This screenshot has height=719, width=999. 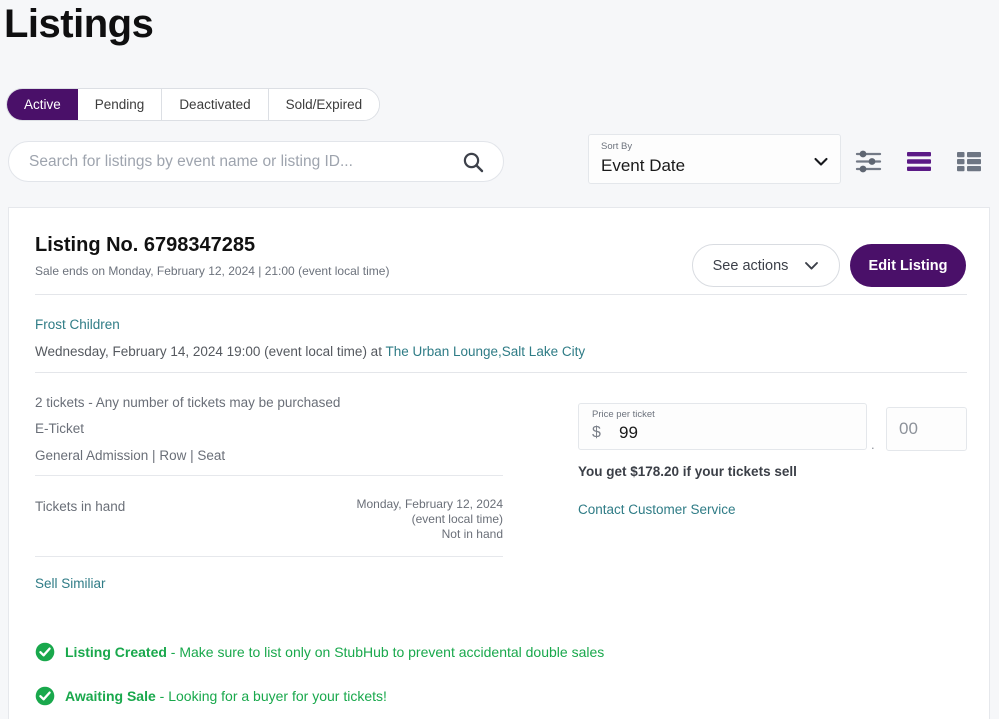 I want to click on list-view-icon, so click(x=919, y=164).